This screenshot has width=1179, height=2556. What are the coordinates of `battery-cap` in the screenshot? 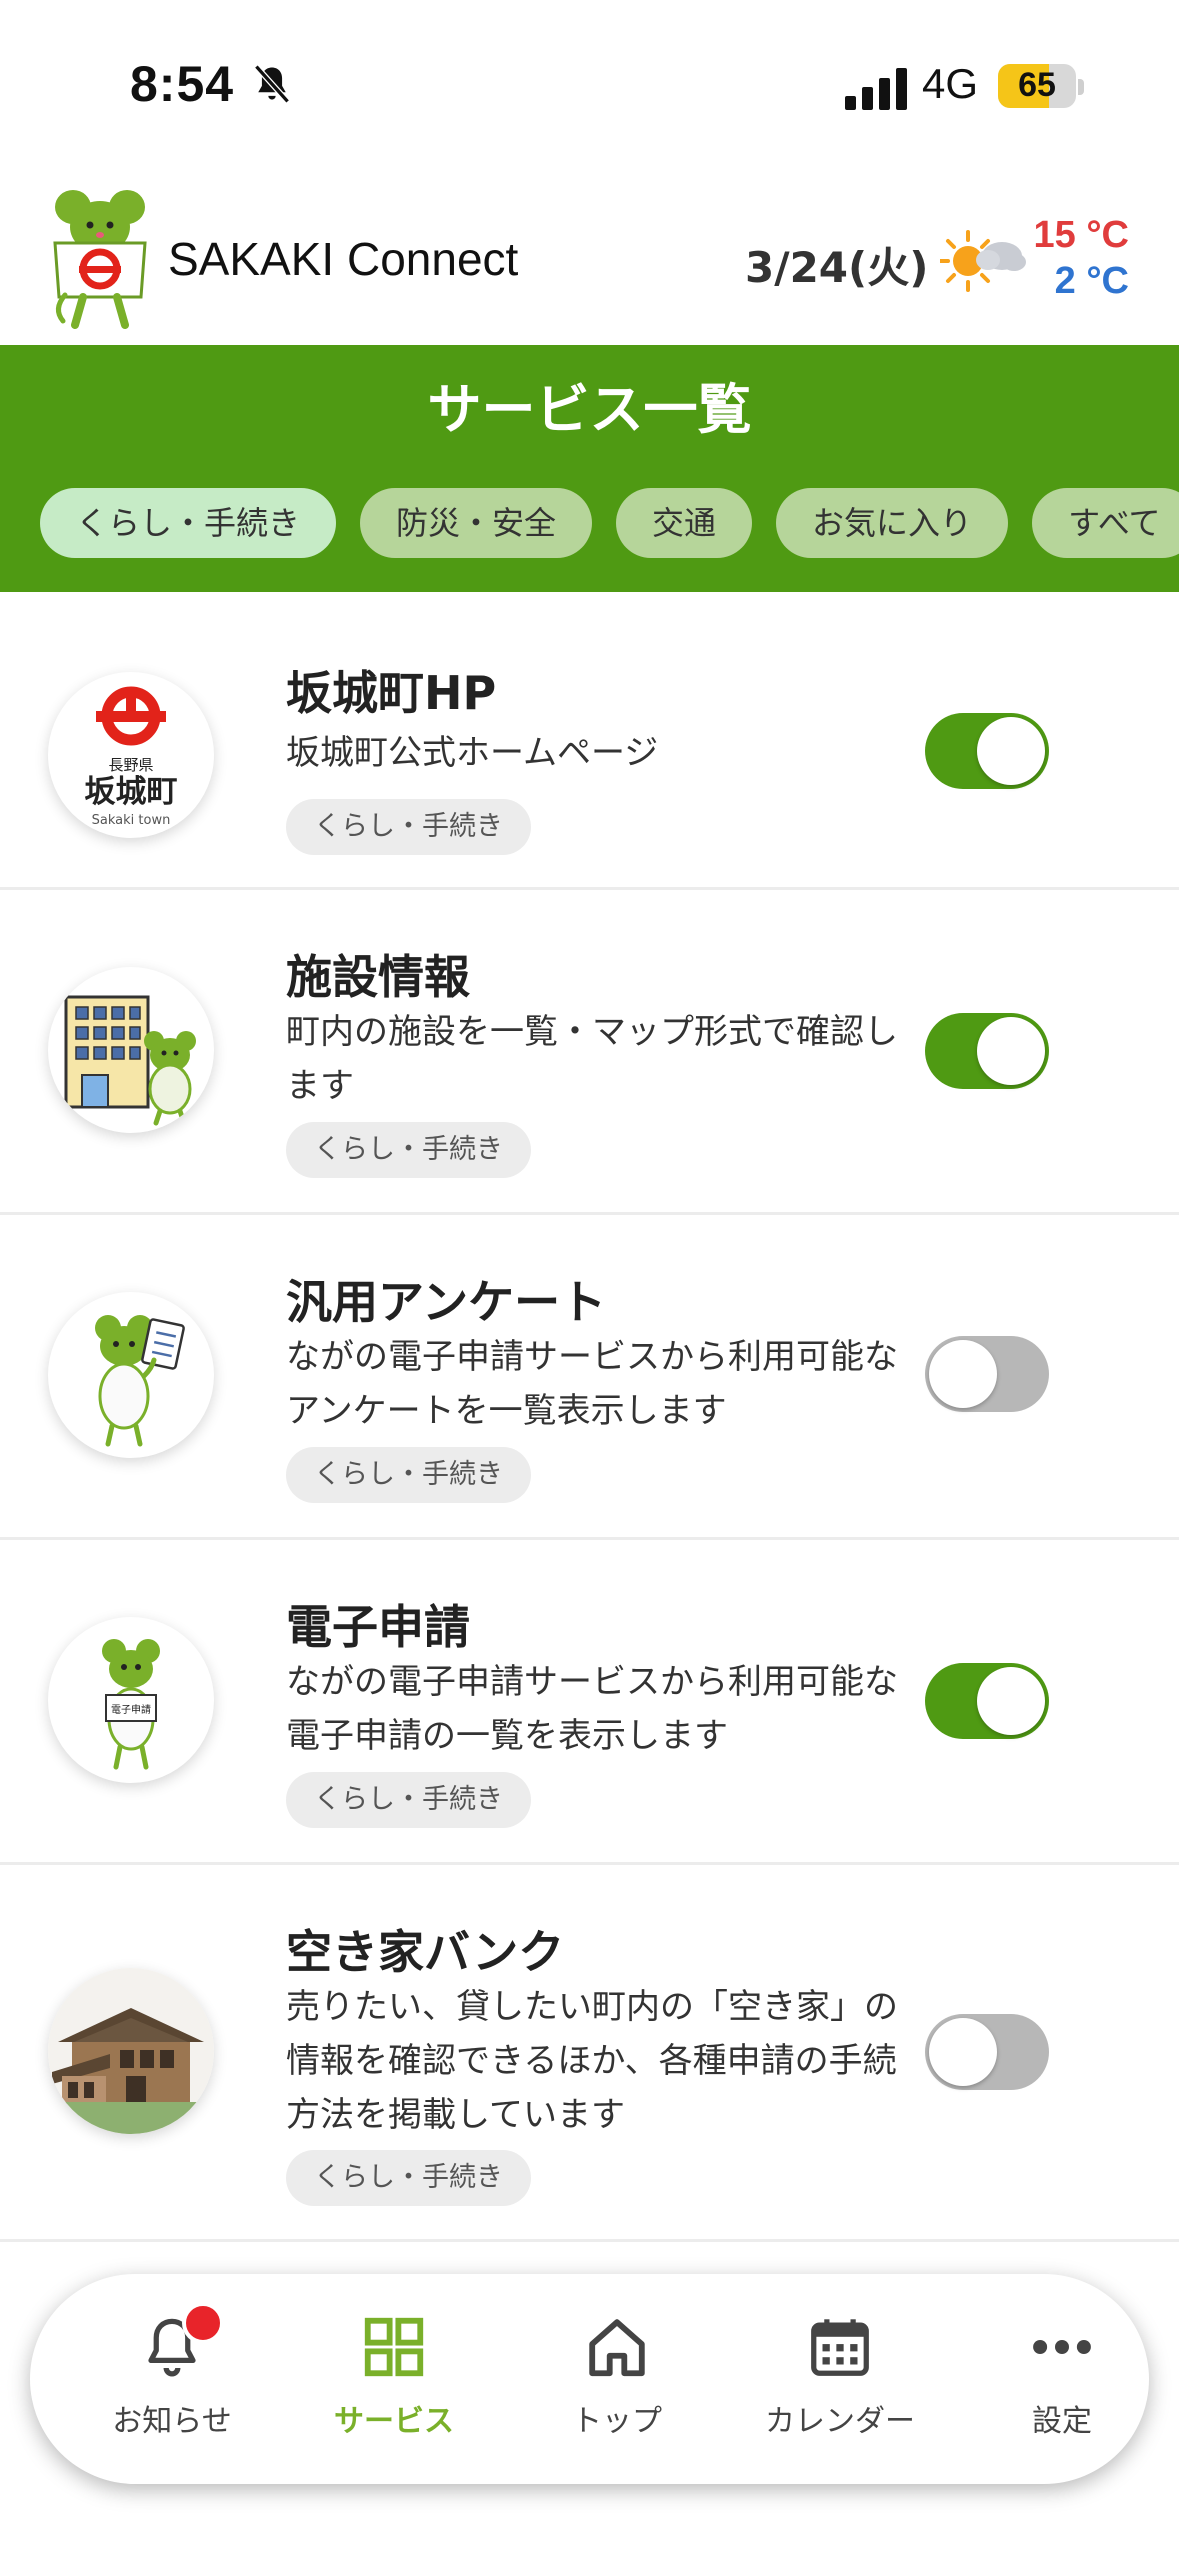 It's located at (1081, 87).